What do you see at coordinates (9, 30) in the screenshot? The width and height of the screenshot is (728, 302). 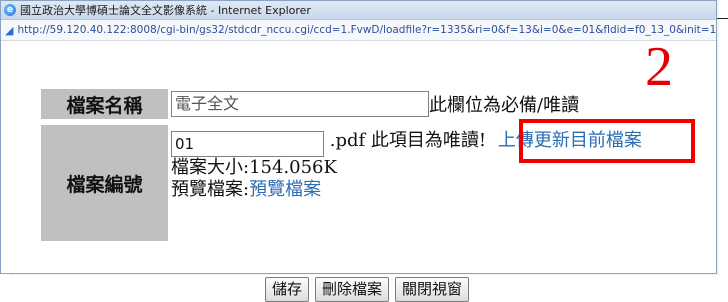 I see `page-icon: ◢` at bounding box center [9, 30].